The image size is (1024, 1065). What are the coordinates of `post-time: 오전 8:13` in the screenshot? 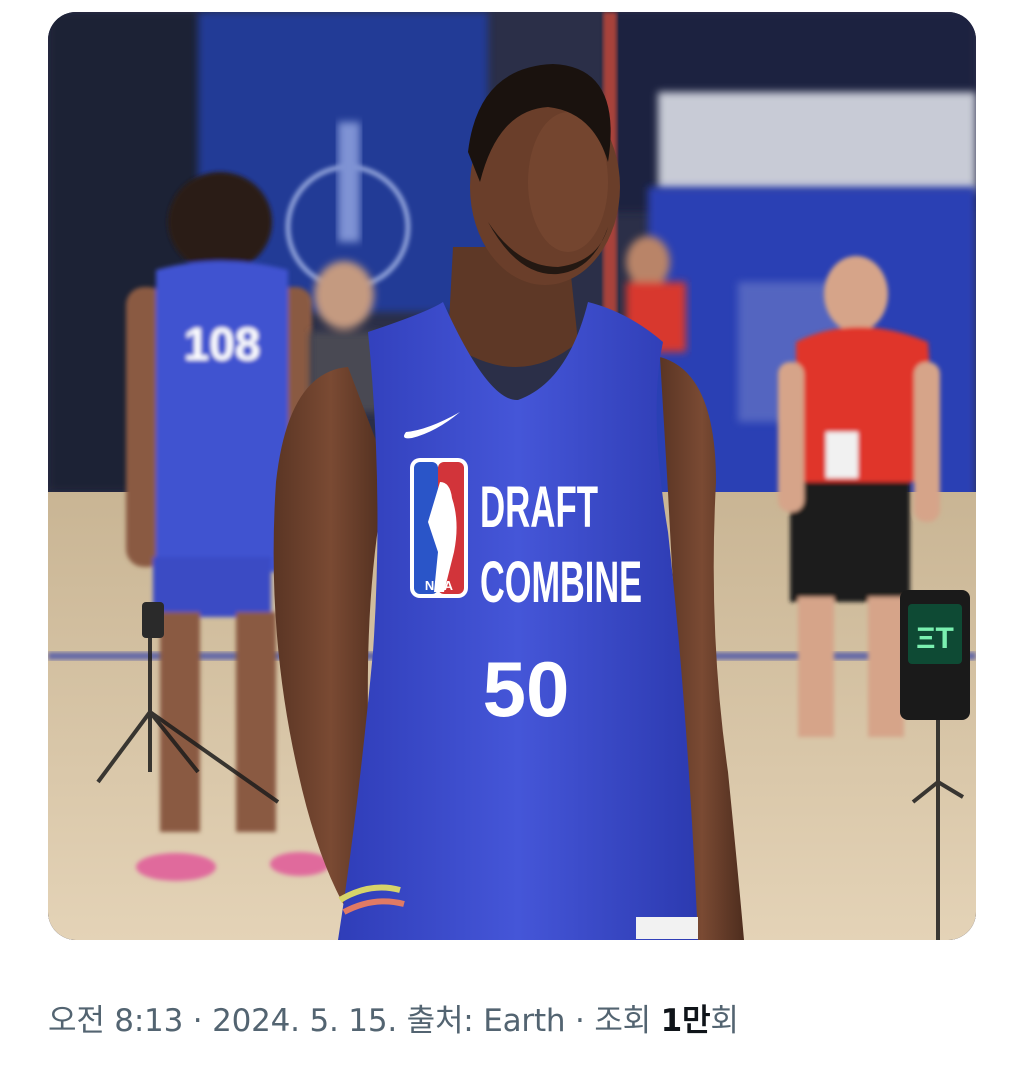 It's located at (115, 1021).